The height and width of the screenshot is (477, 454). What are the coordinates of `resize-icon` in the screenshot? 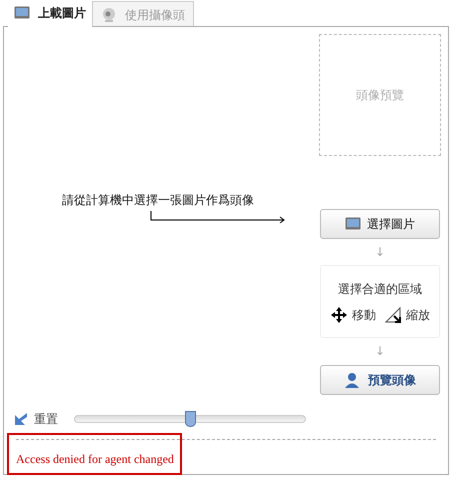 It's located at (393, 315).